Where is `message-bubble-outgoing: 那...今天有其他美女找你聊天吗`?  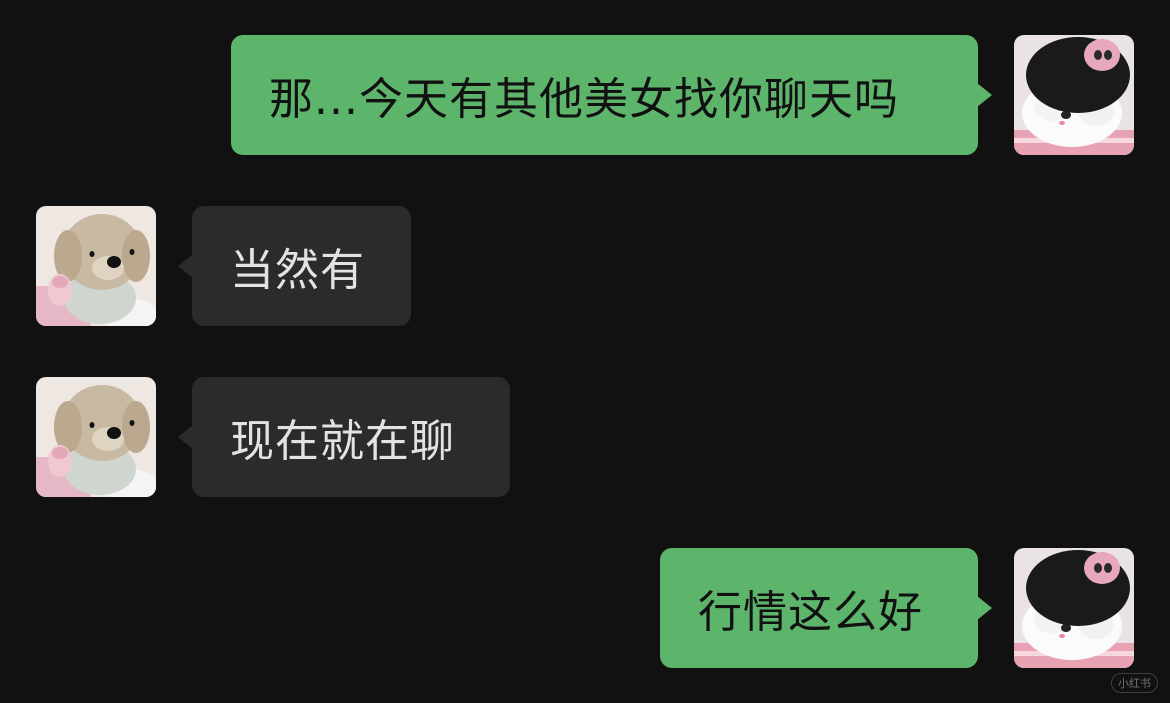
message-bubble-outgoing: 那...今天有其他美女找你聊天吗 is located at coordinates (611, 95).